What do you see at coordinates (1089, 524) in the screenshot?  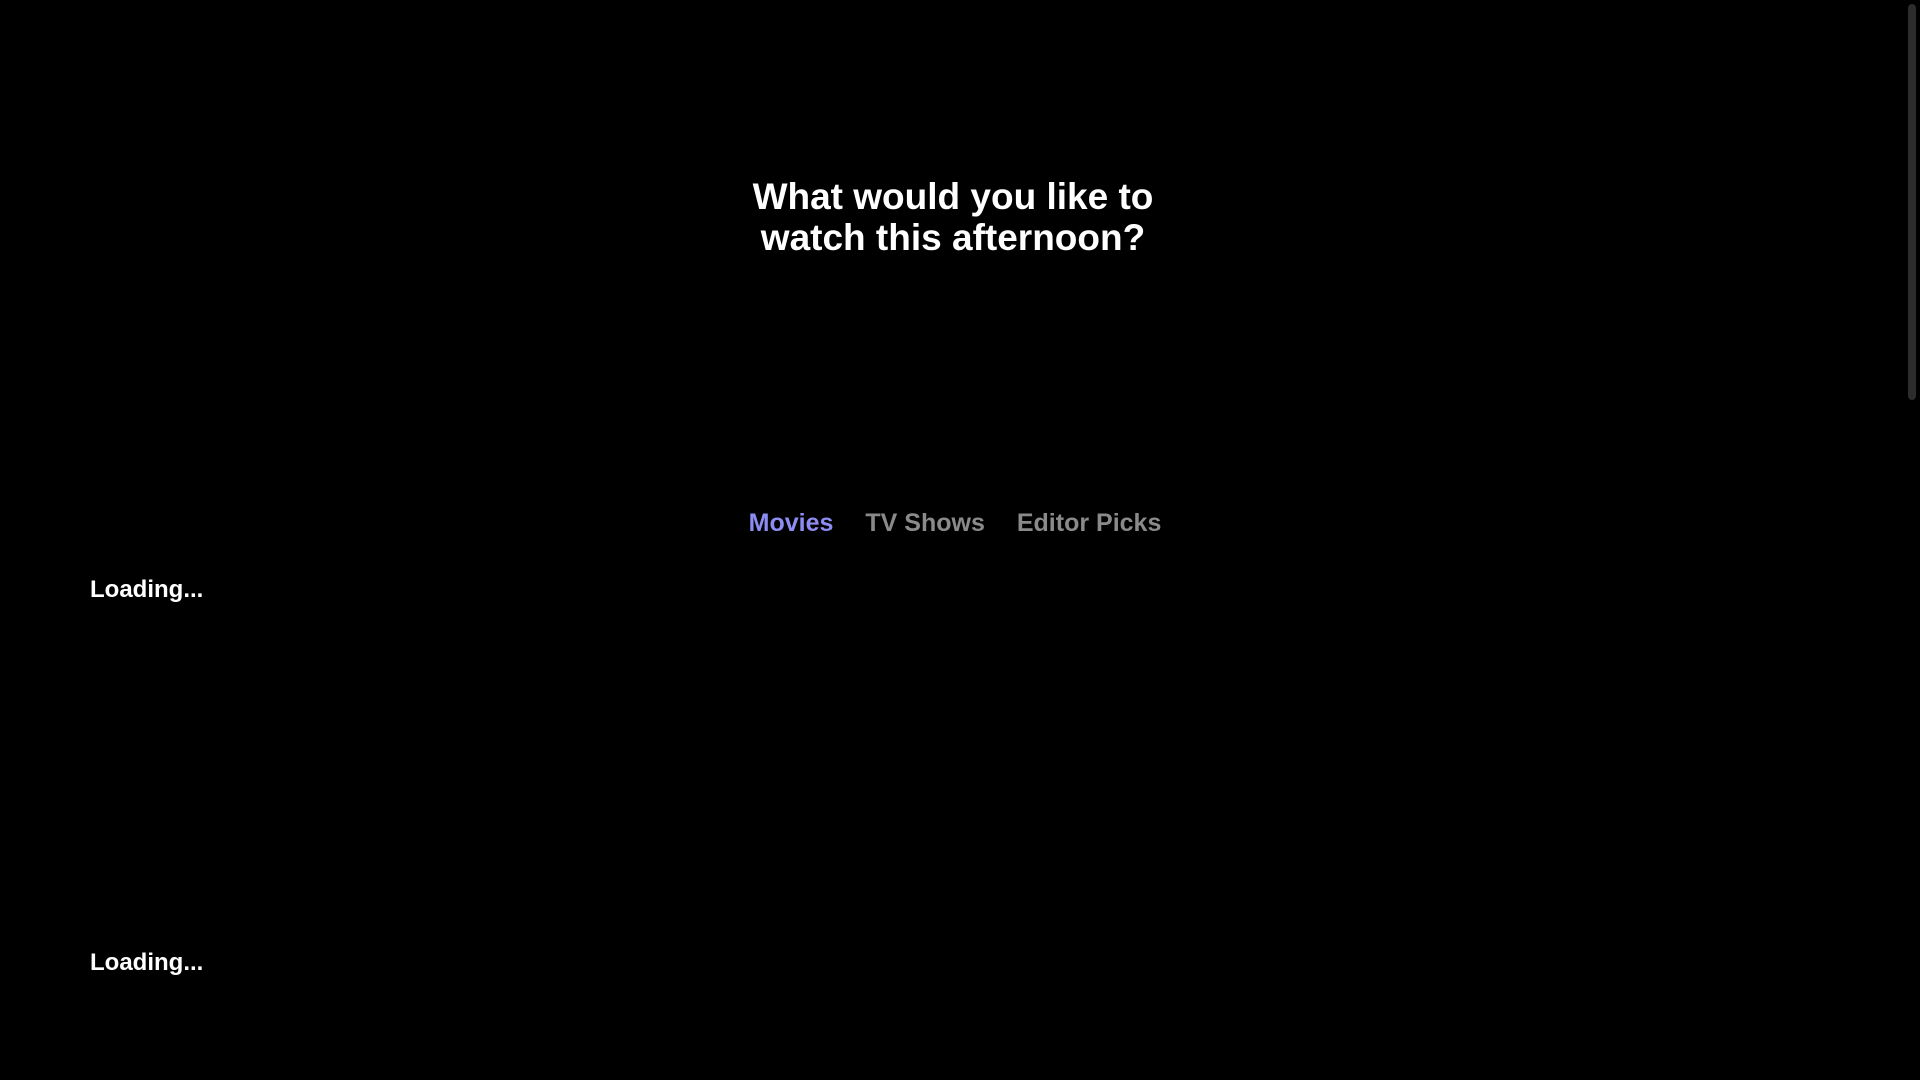 I see `tab-editor-picks: Editor Picks` at bounding box center [1089, 524].